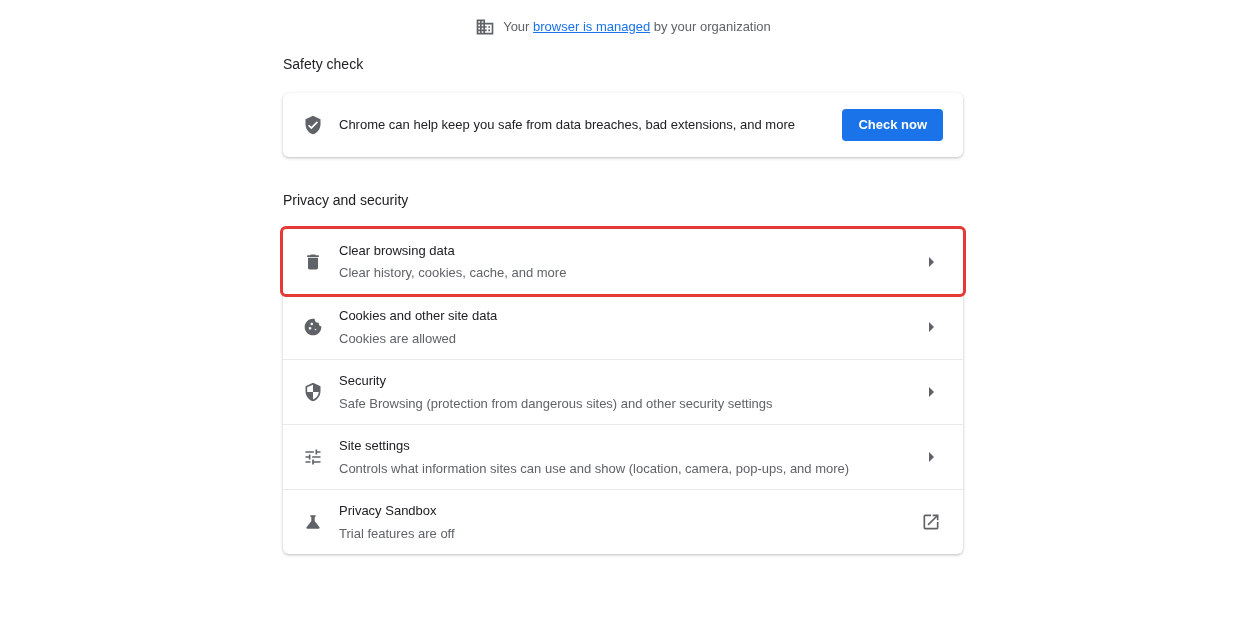 The width and height of the screenshot is (1246, 639). What do you see at coordinates (623, 456) in the screenshot?
I see `settings-row: Site settings Controls what information sites can use and show (location, camera, pop-ups, and more)` at bounding box center [623, 456].